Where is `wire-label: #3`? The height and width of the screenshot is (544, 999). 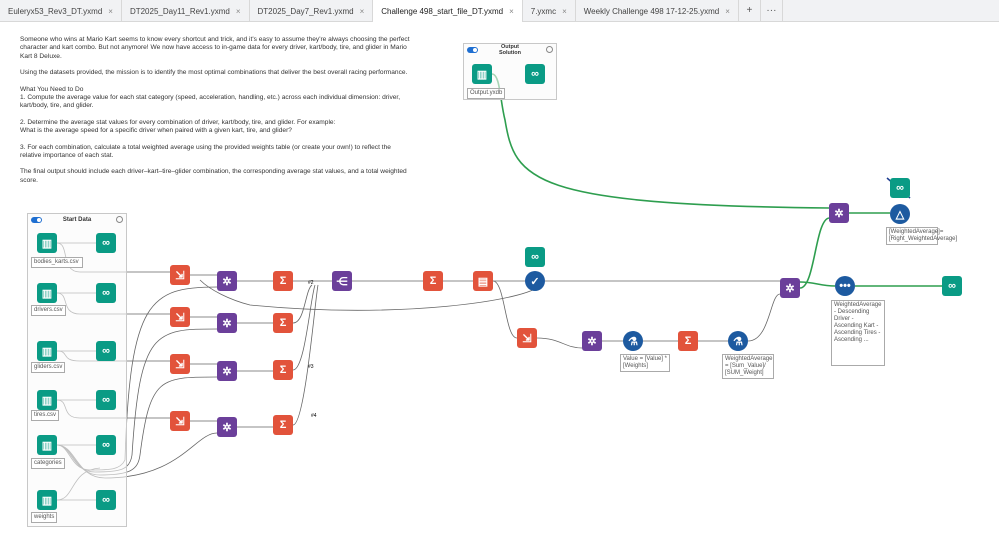 wire-label: #3 is located at coordinates (311, 367).